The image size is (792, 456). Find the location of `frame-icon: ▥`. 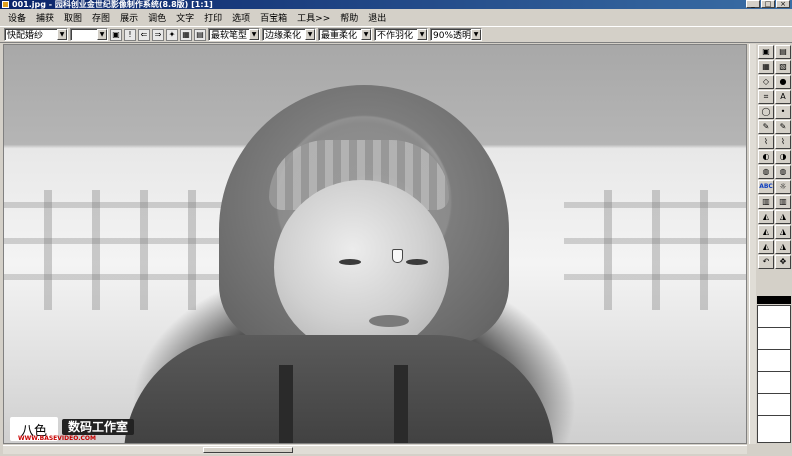

frame-icon: ▥ is located at coordinates (783, 202).